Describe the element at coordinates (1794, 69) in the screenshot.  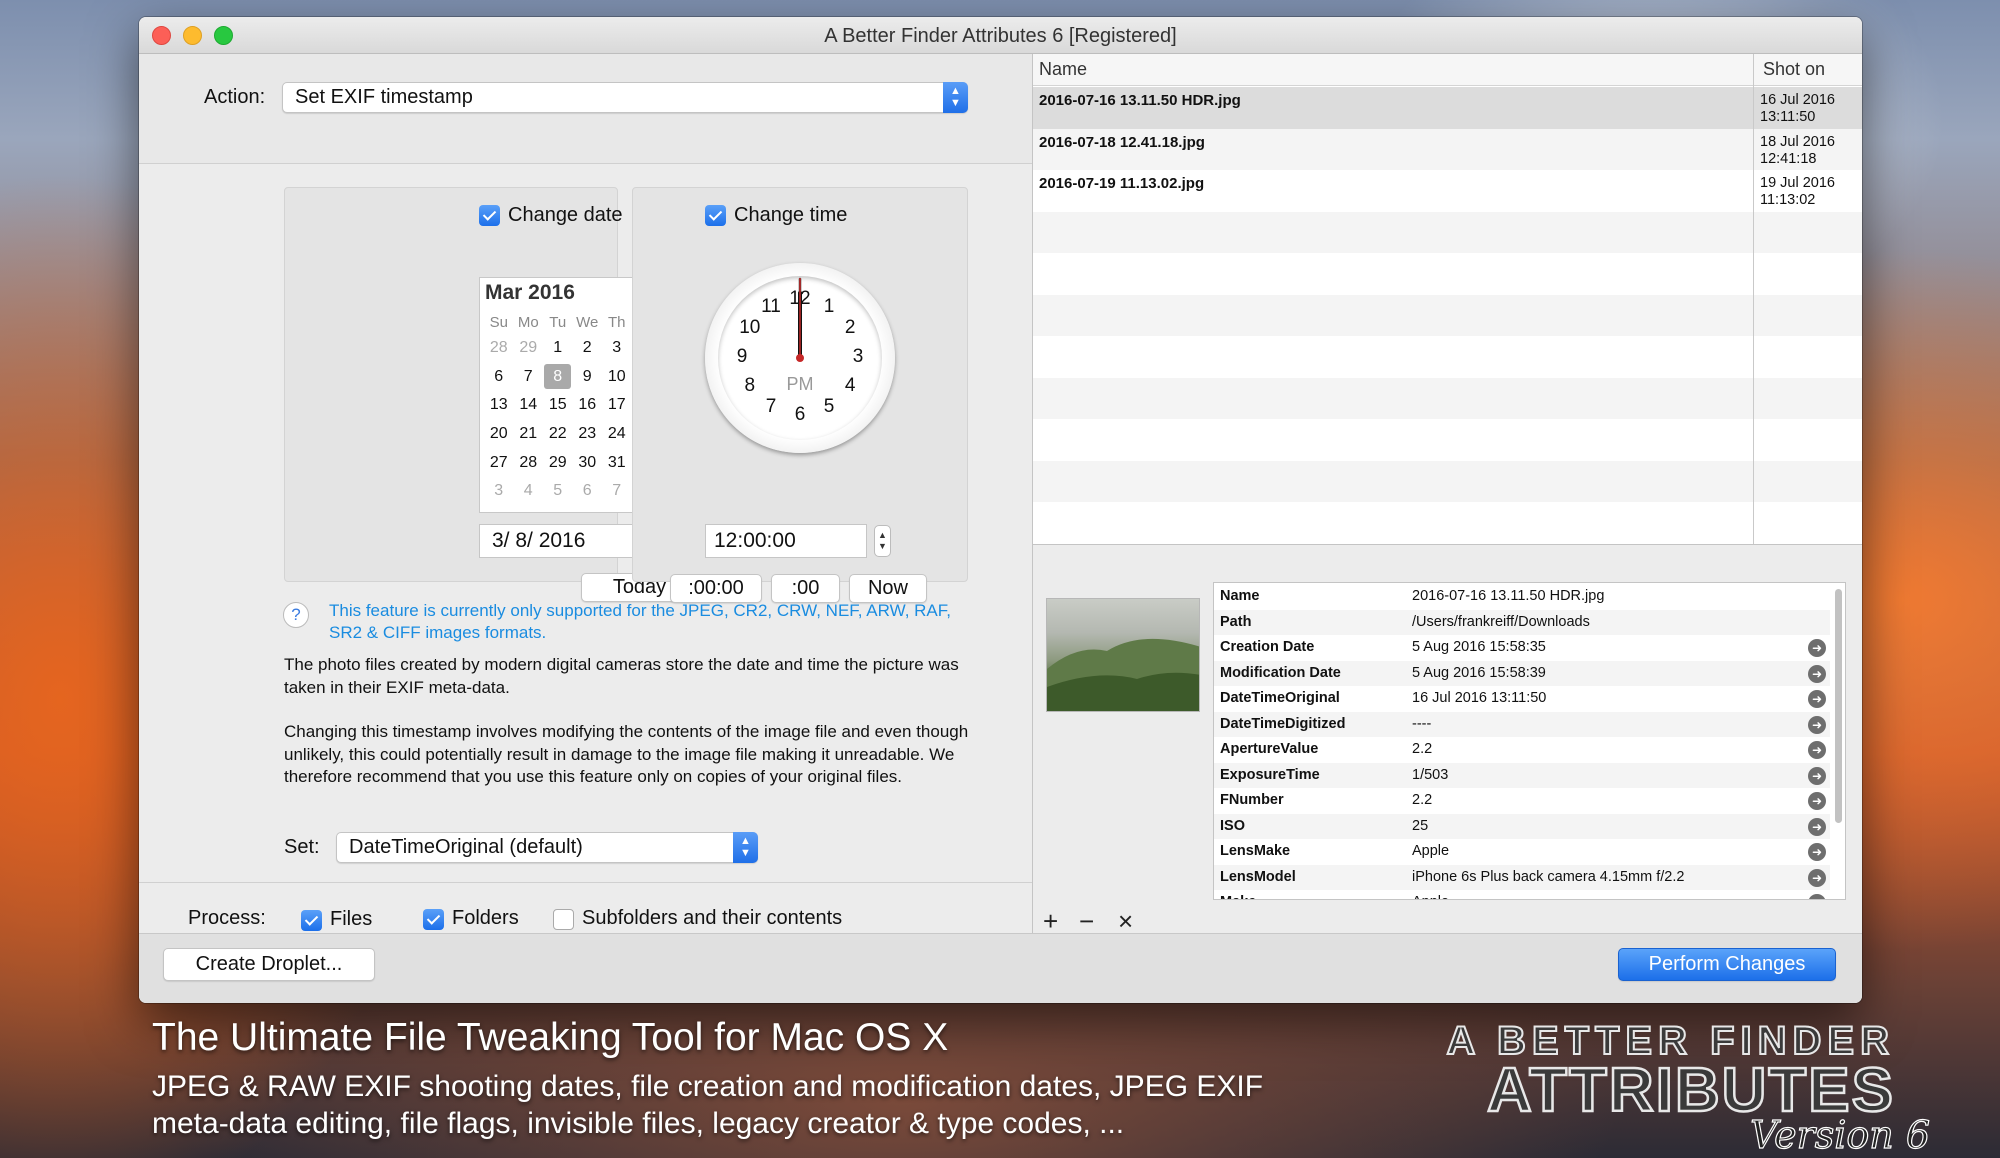
I see `column-shot-on: Shot on` at that location.